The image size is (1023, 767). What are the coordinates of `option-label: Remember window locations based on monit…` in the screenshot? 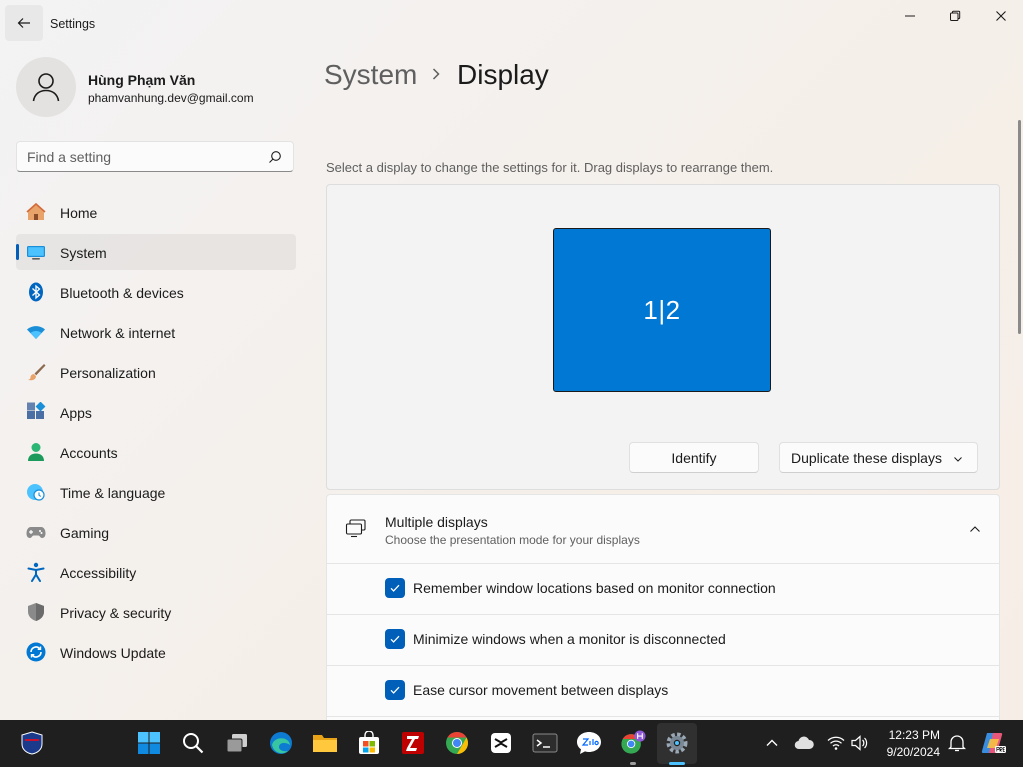 It's located at (594, 588).